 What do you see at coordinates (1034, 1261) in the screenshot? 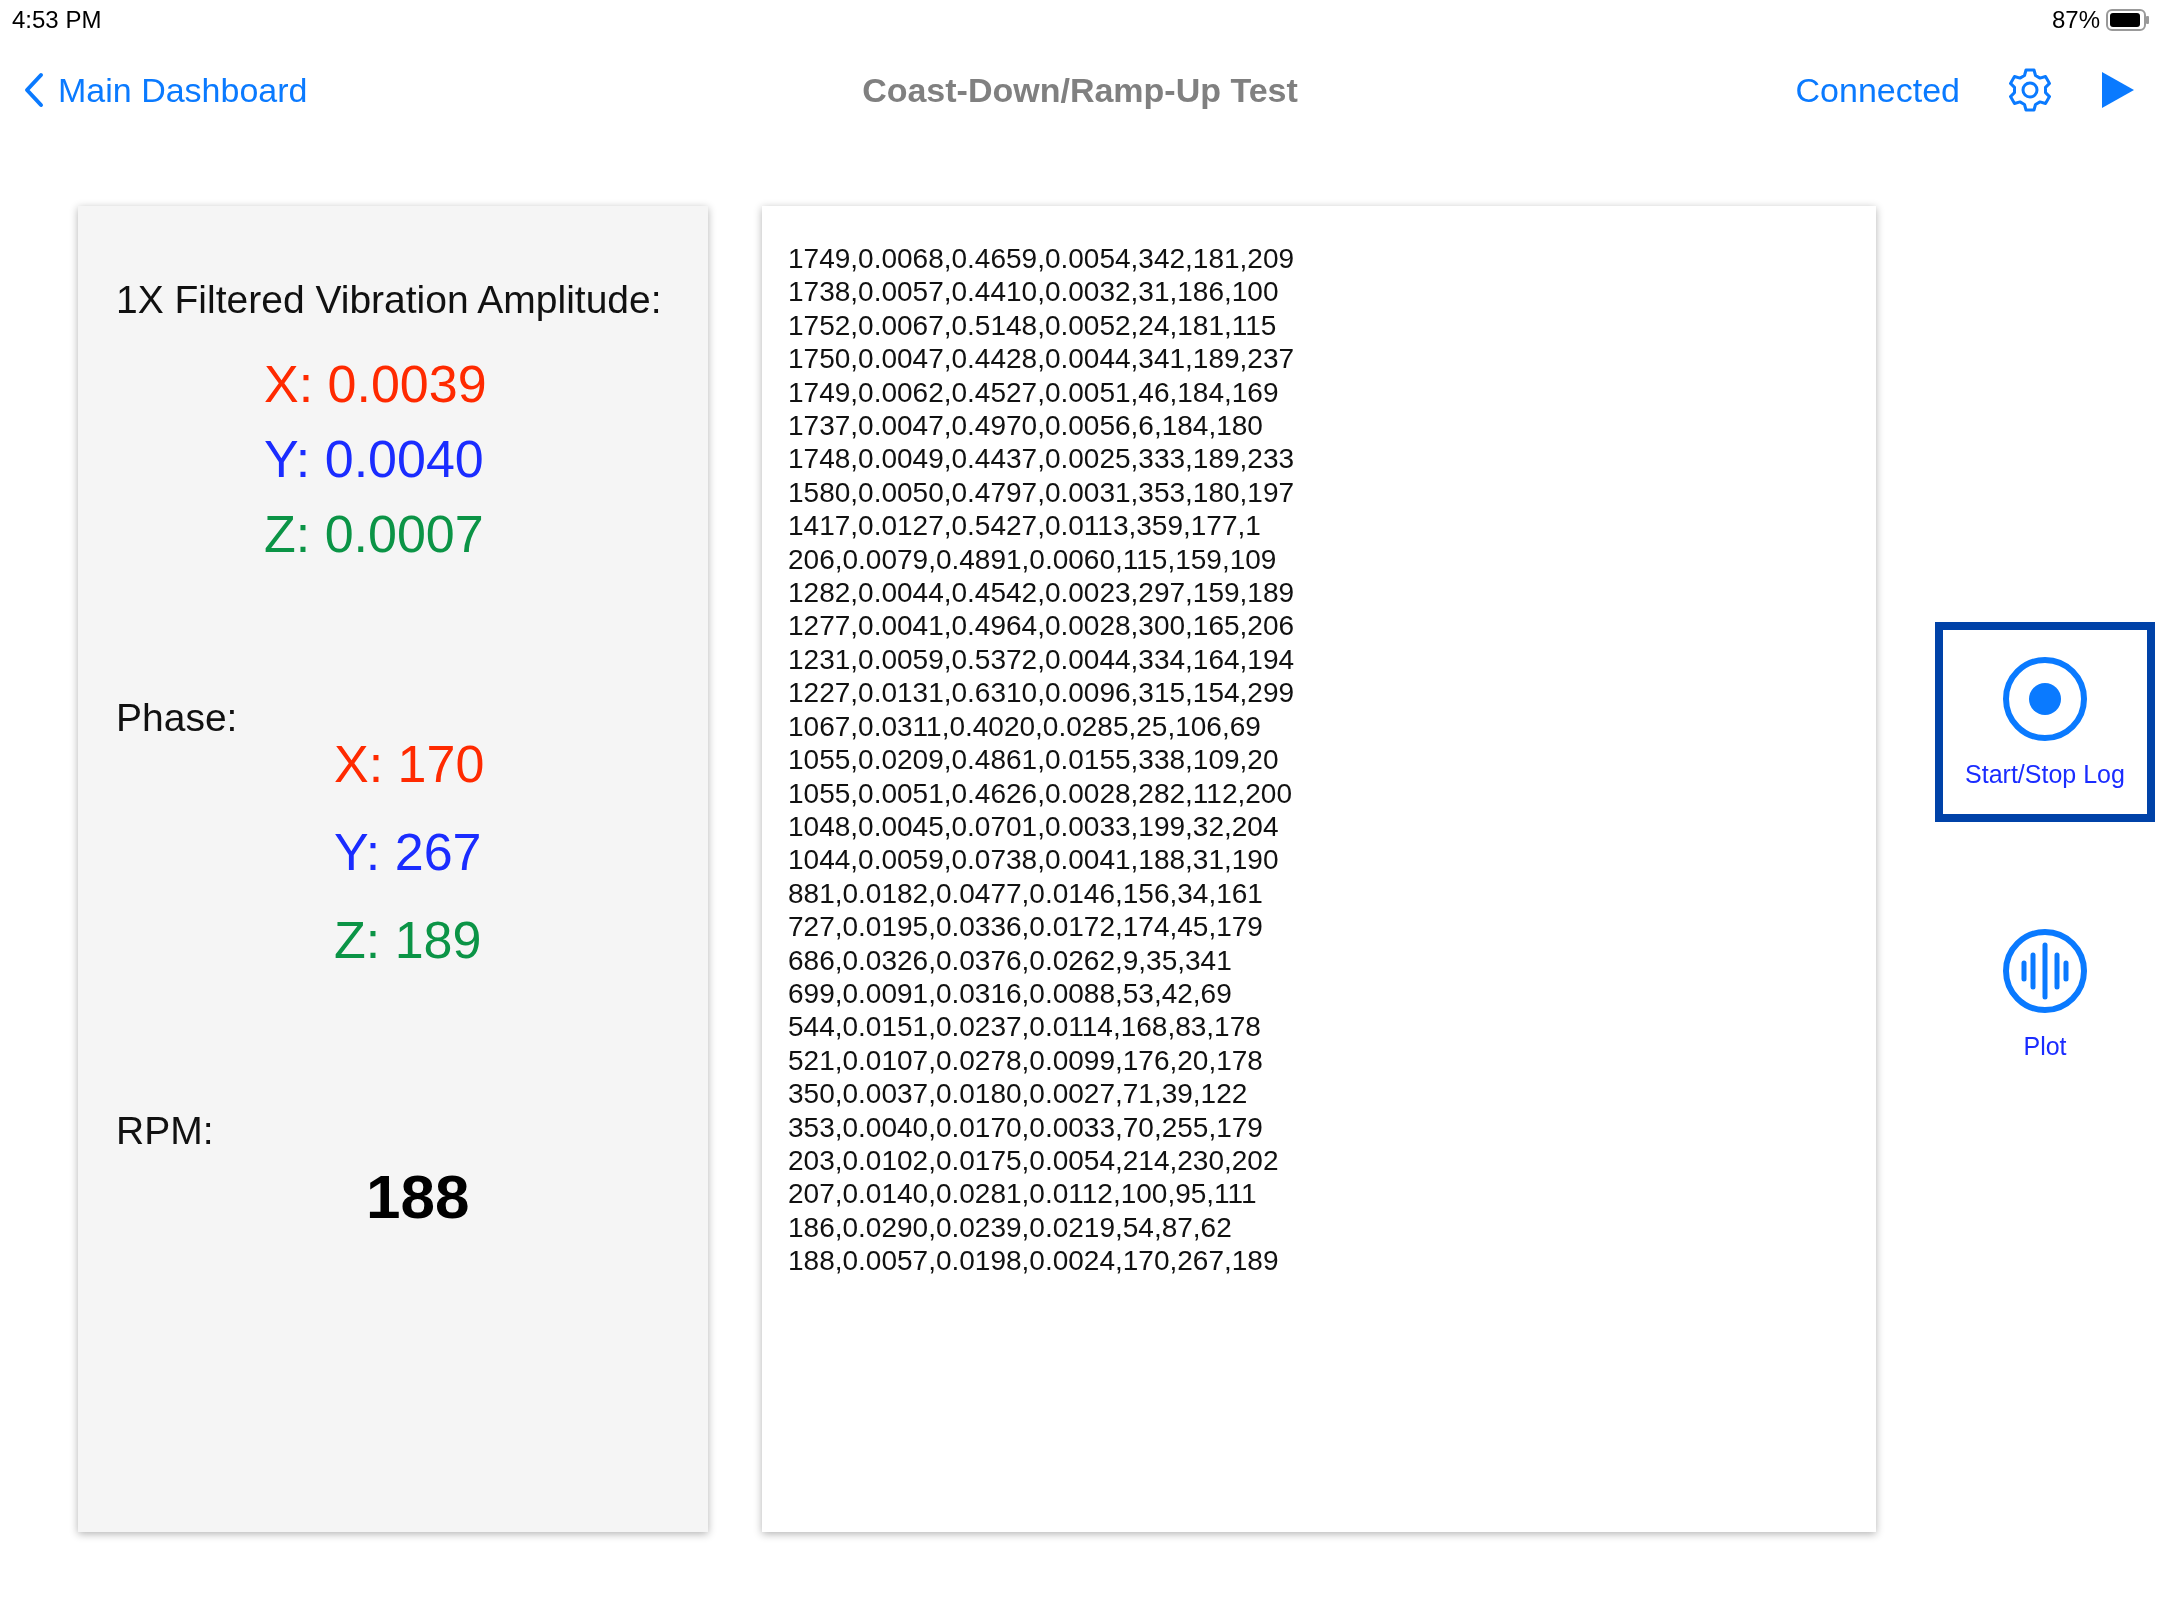
I see `log-line: 188,0.0057,0.0198,0.0024,170,267,189` at bounding box center [1034, 1261].